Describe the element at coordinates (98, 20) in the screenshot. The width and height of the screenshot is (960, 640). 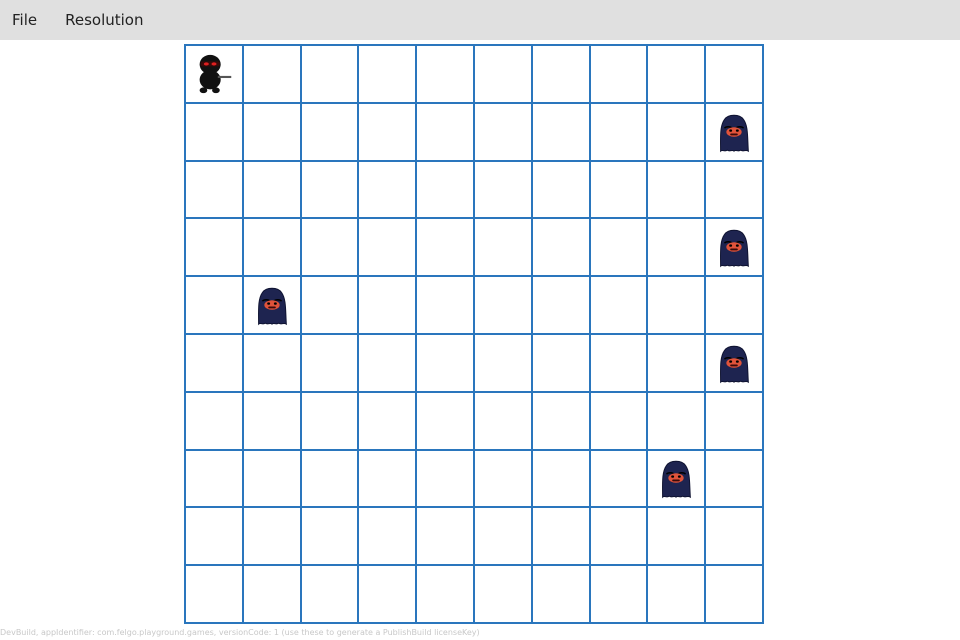
I see `menu-resolution: Resolution` at that location.